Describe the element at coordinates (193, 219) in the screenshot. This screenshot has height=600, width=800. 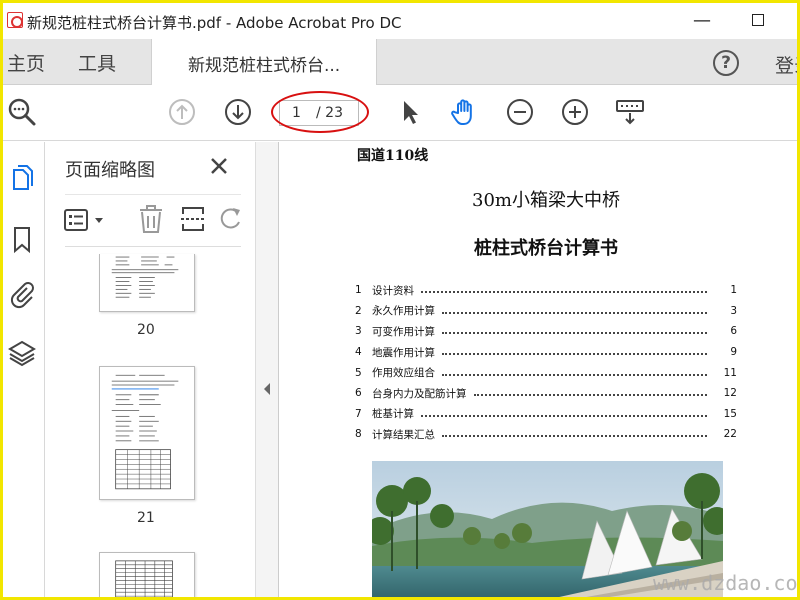
I see `extract-pages-icon` at that location.